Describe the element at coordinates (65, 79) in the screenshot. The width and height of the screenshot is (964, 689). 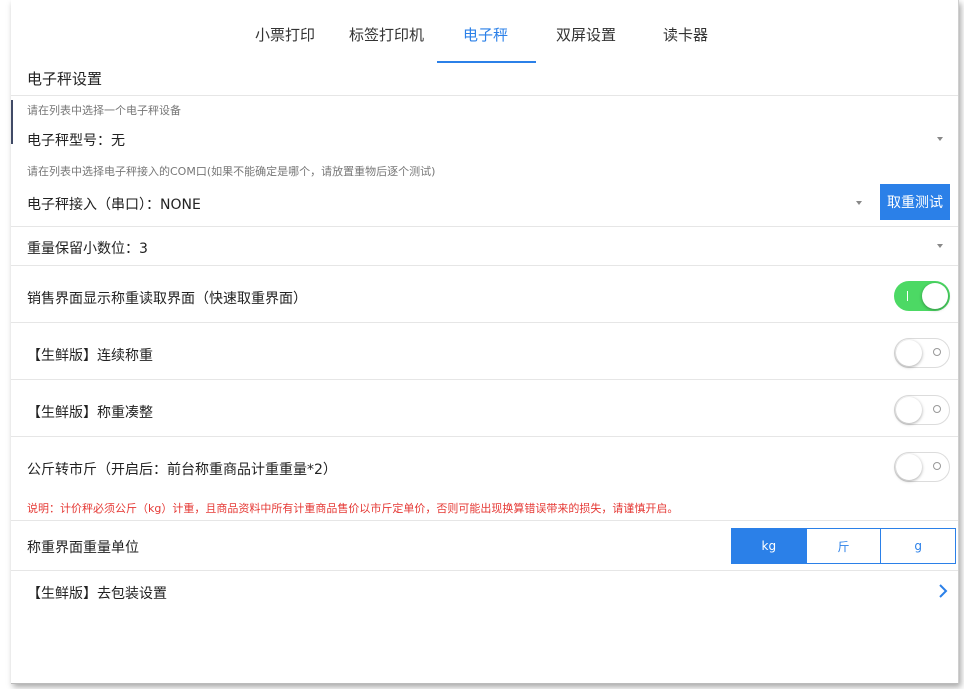
I see `section-title: 电子秤设置` at that location.